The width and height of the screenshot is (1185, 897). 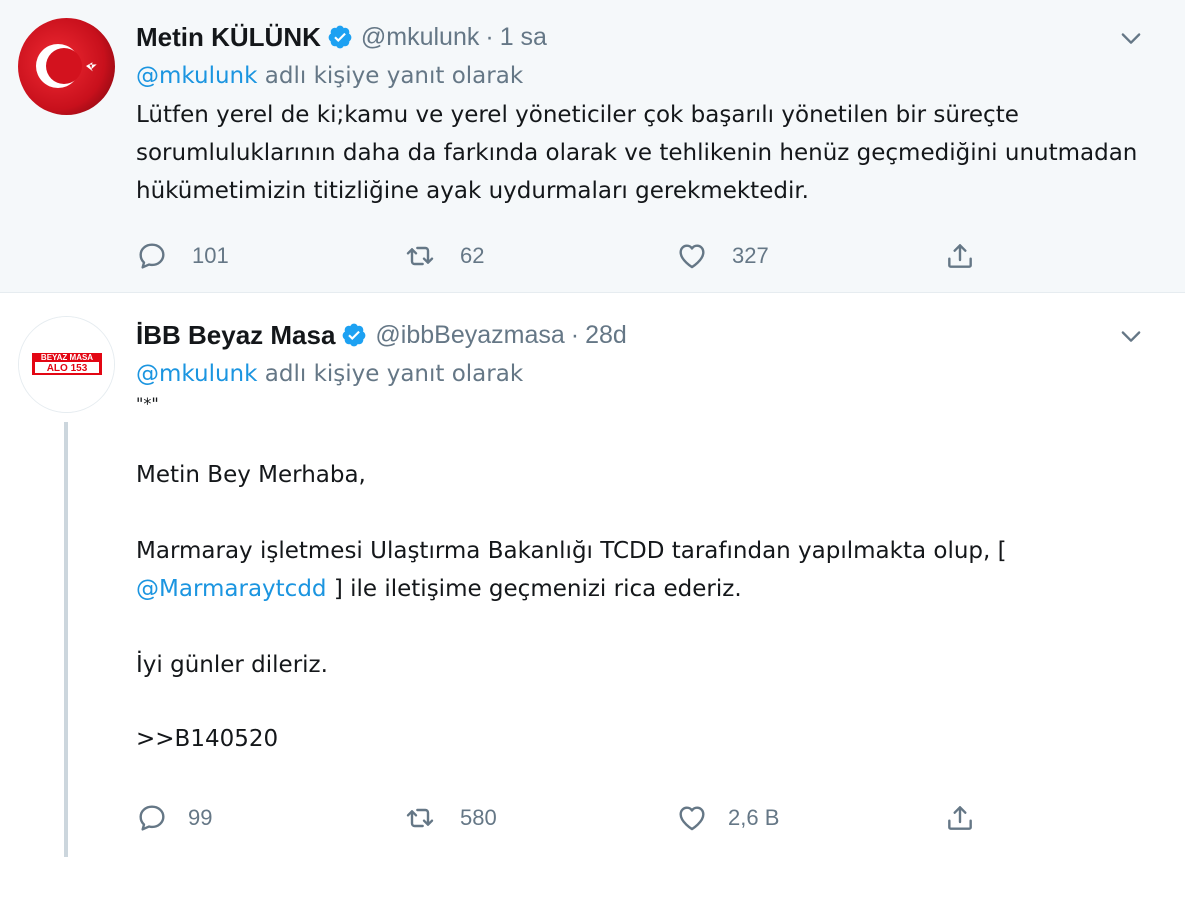 I want to click on reply-button: 99, so click(x=174, y=818).